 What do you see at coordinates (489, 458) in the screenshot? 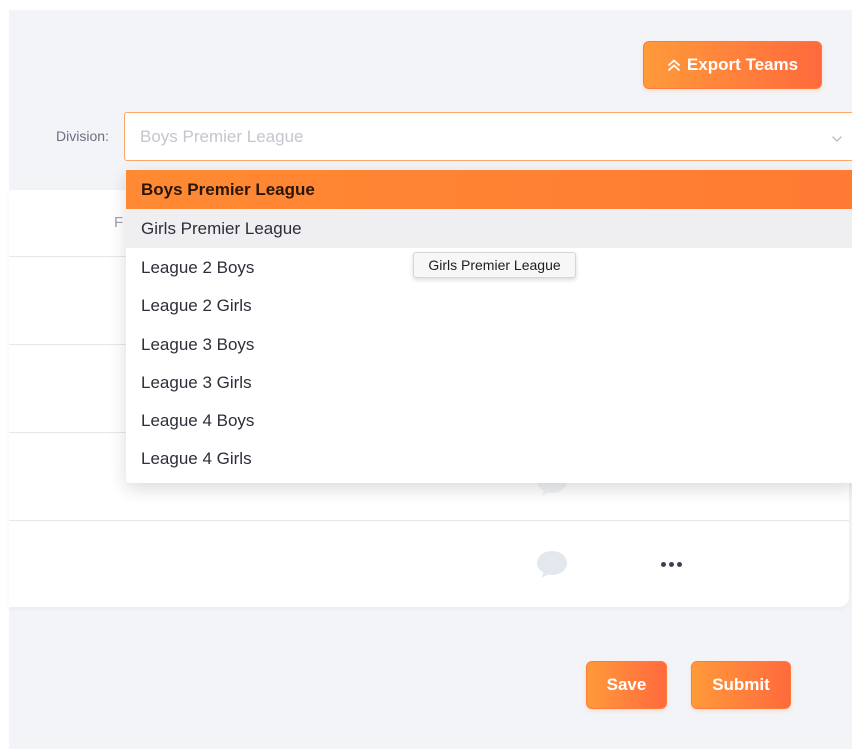
I see `division-option: League 4 Girls` at bounding box center [489, 458].